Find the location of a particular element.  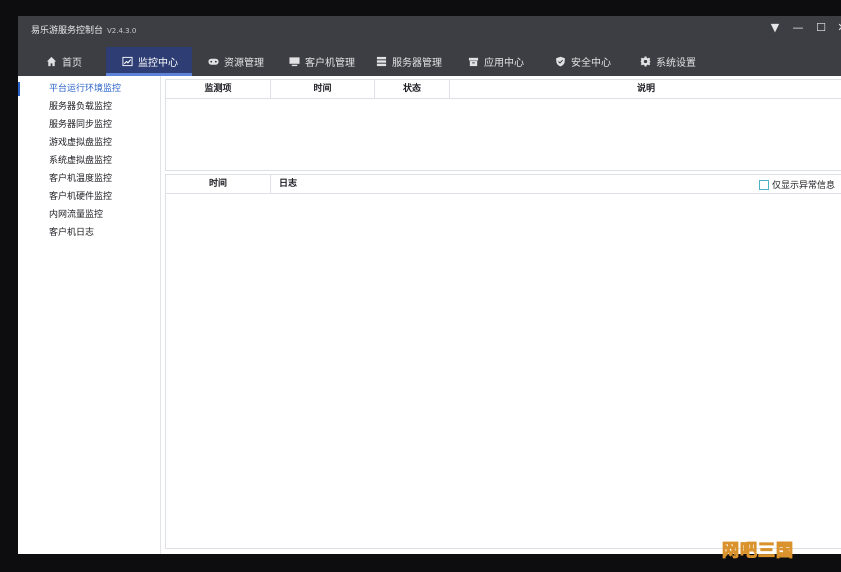

tab-system-settings: 系统设置 is located at coordinates (668, 61).